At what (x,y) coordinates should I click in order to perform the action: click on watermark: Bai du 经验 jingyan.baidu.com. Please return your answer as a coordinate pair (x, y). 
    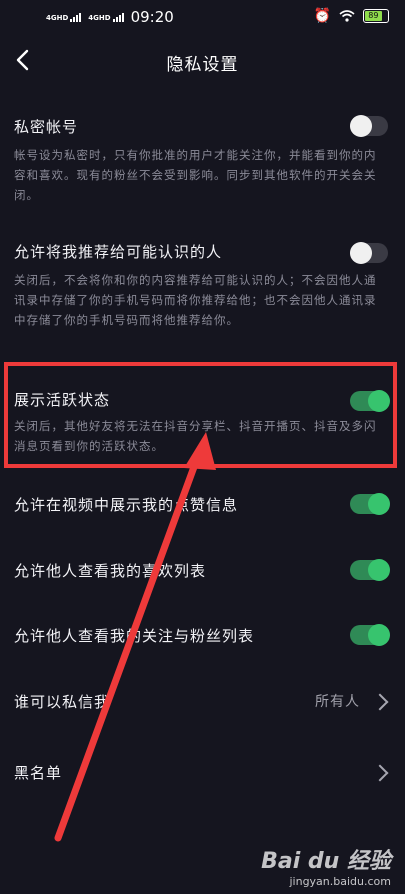
    Looking at the image, I should click on (326, 865).